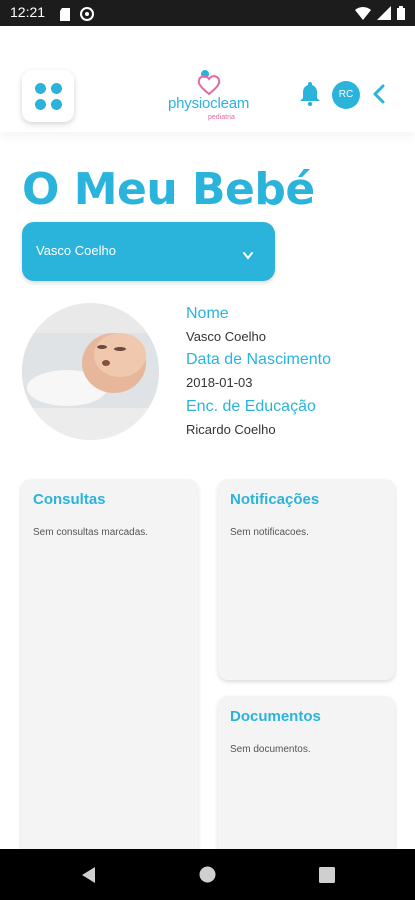 The height and width of the screenshot is (900, 415). I want to click on consultas-title: Consultas, so click(69, 499).